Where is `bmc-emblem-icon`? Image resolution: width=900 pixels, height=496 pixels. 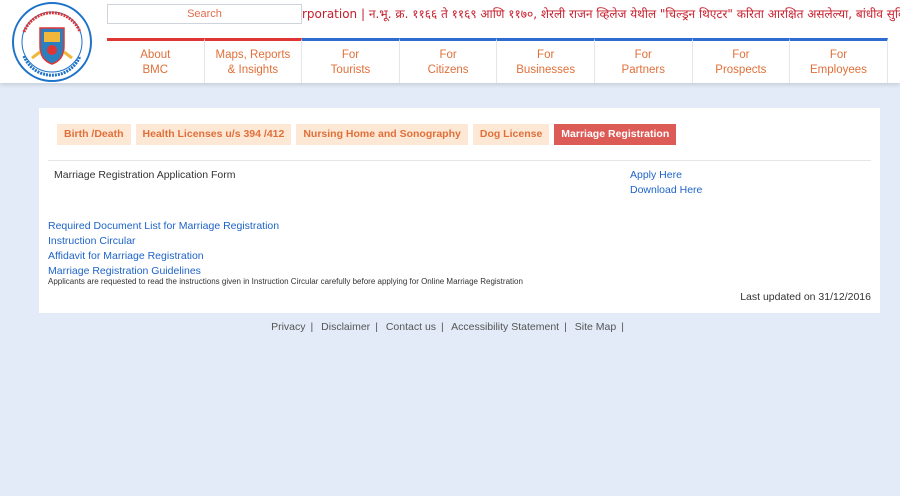
bmc-emblem-icon is located at coordinates (52, 42).